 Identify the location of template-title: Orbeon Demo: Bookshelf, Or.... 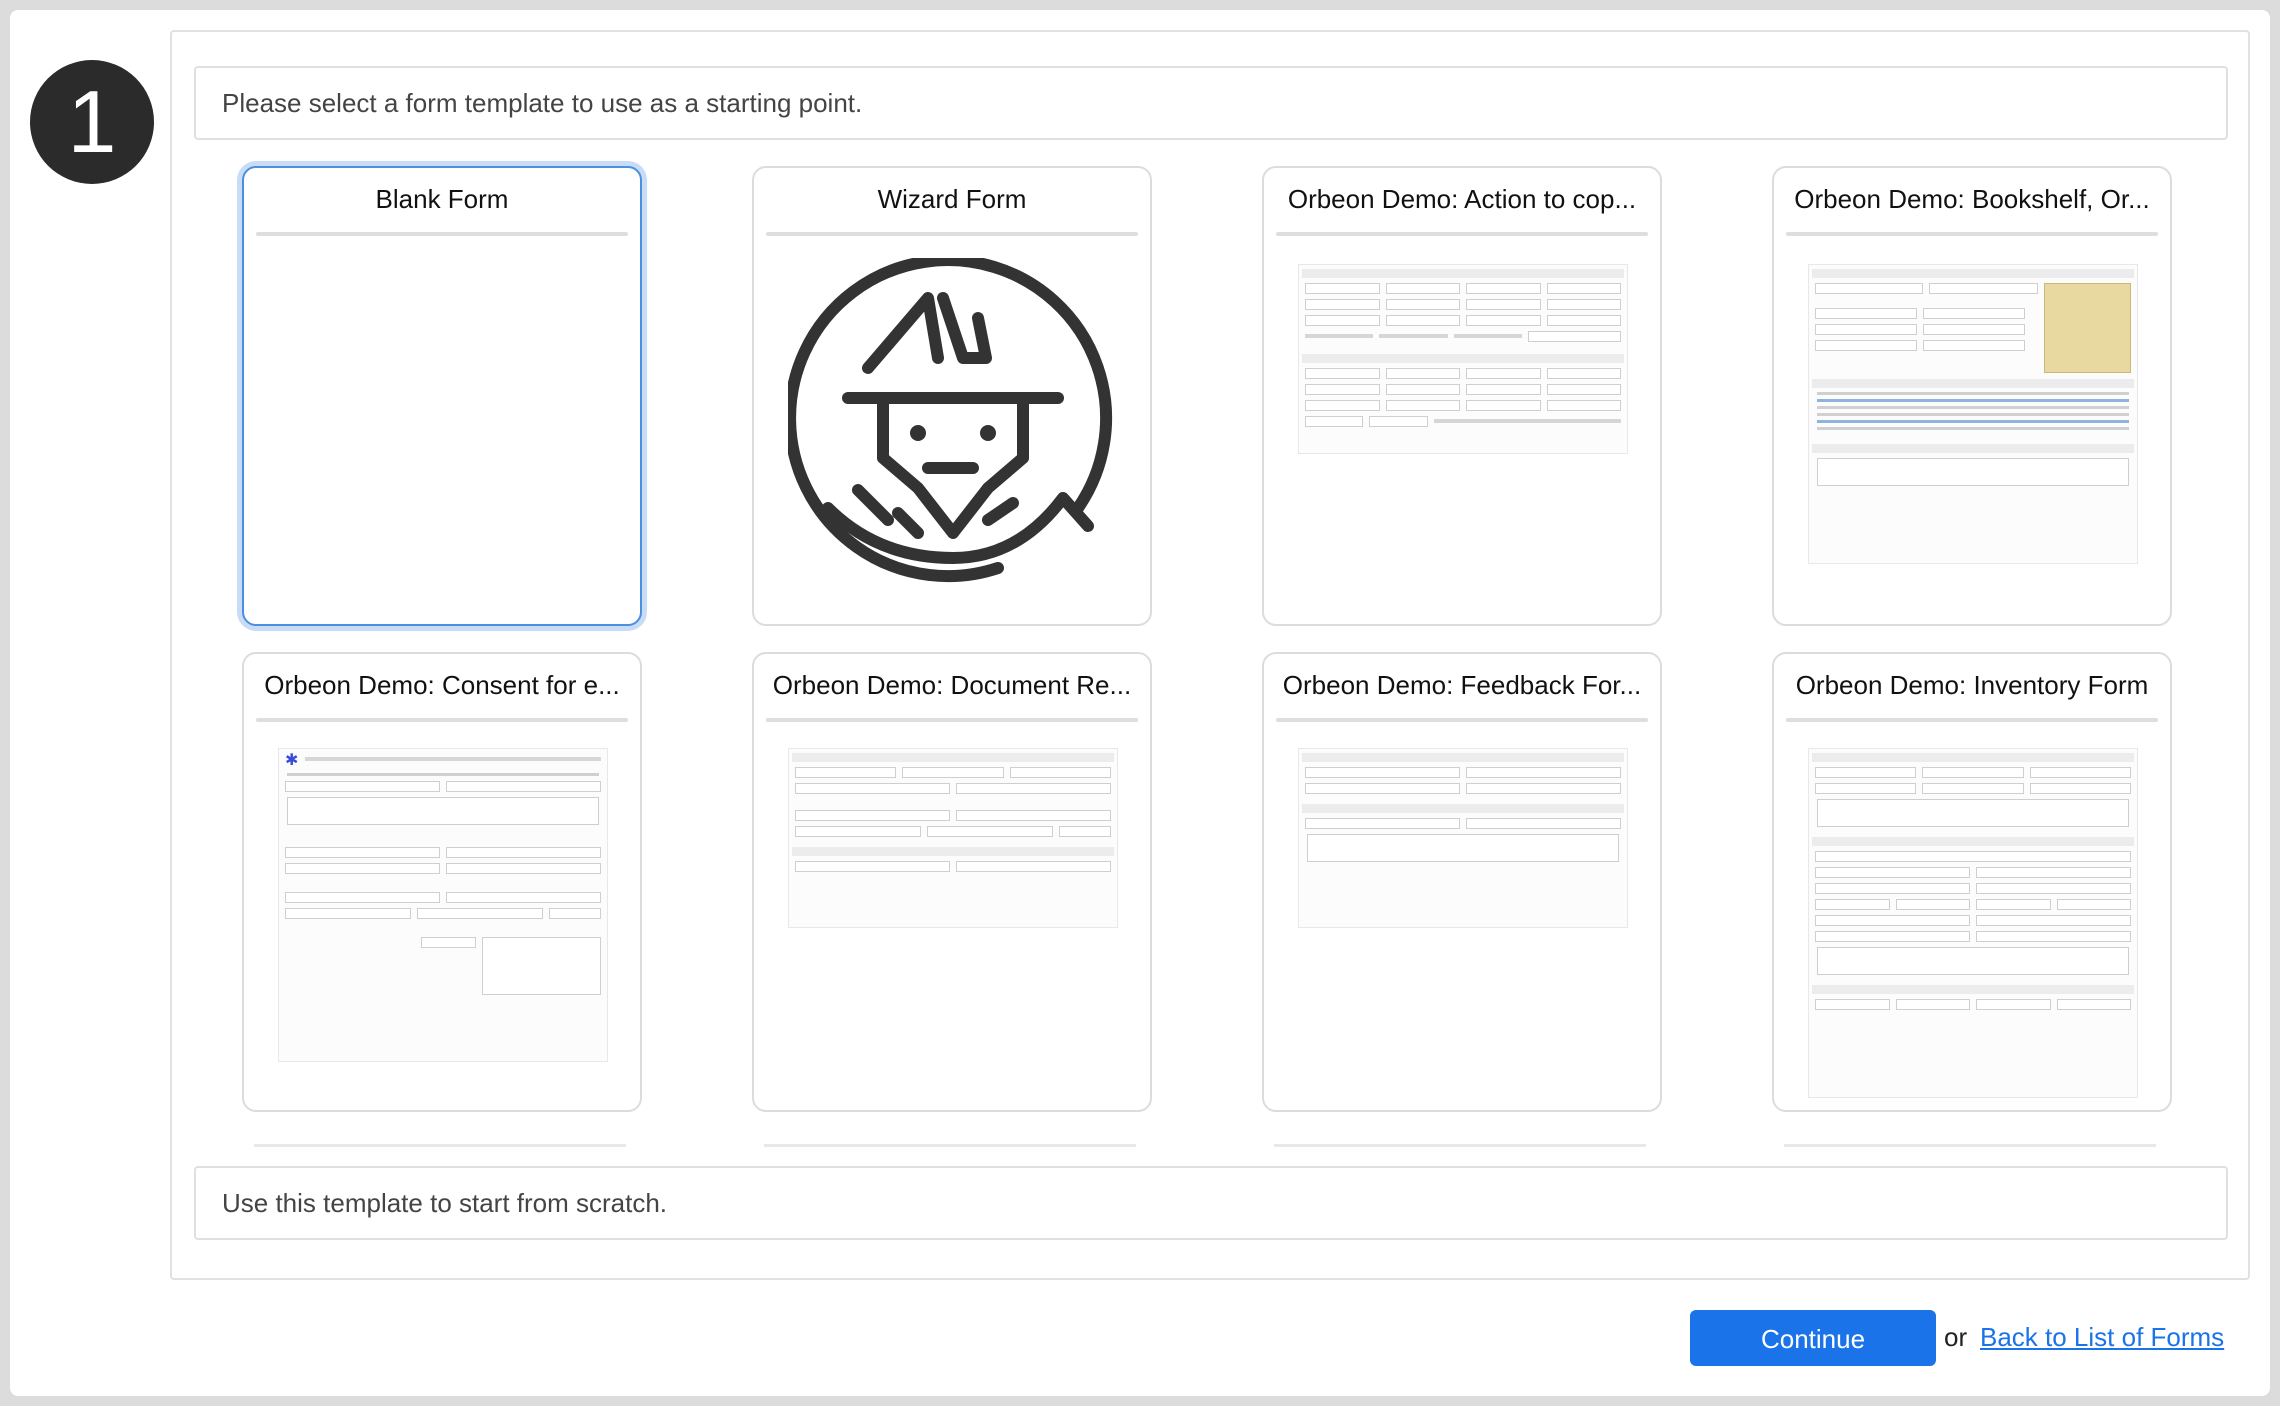
(1972, 199).